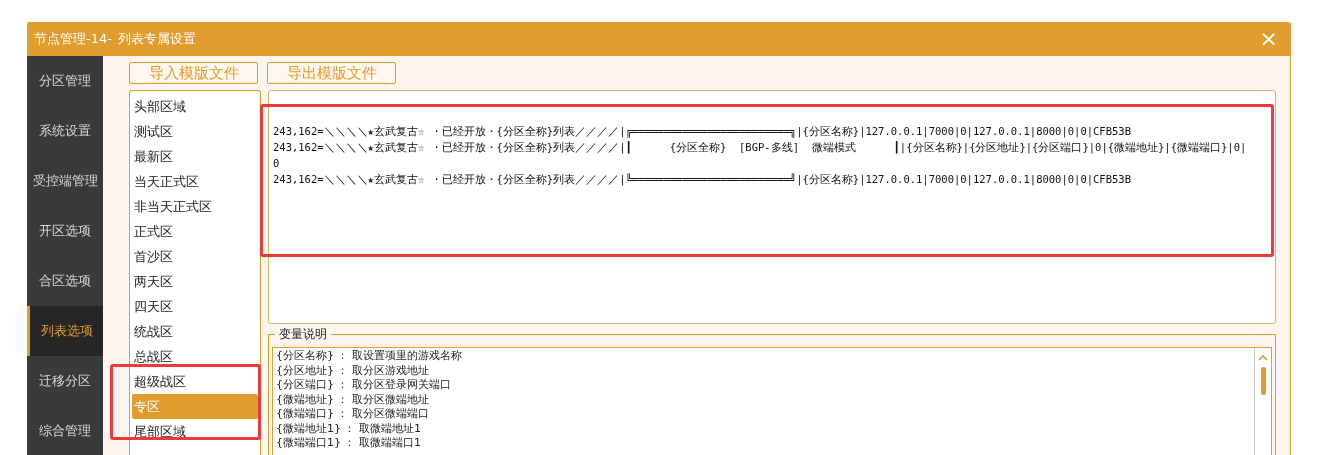  What do you see at coordinates (195, 106) in the screenshot?
I see `region-item: 头部区域` at bounding box center [195, 106].